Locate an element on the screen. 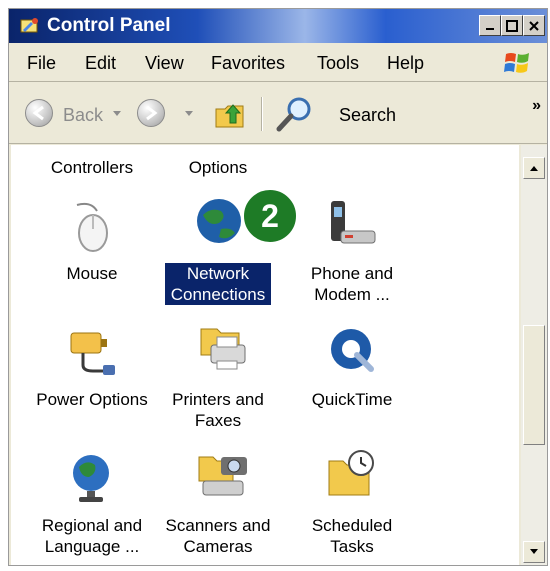 The width and height of the screenshot is (550, 571). forward-button is located at coordinates (151, 113).